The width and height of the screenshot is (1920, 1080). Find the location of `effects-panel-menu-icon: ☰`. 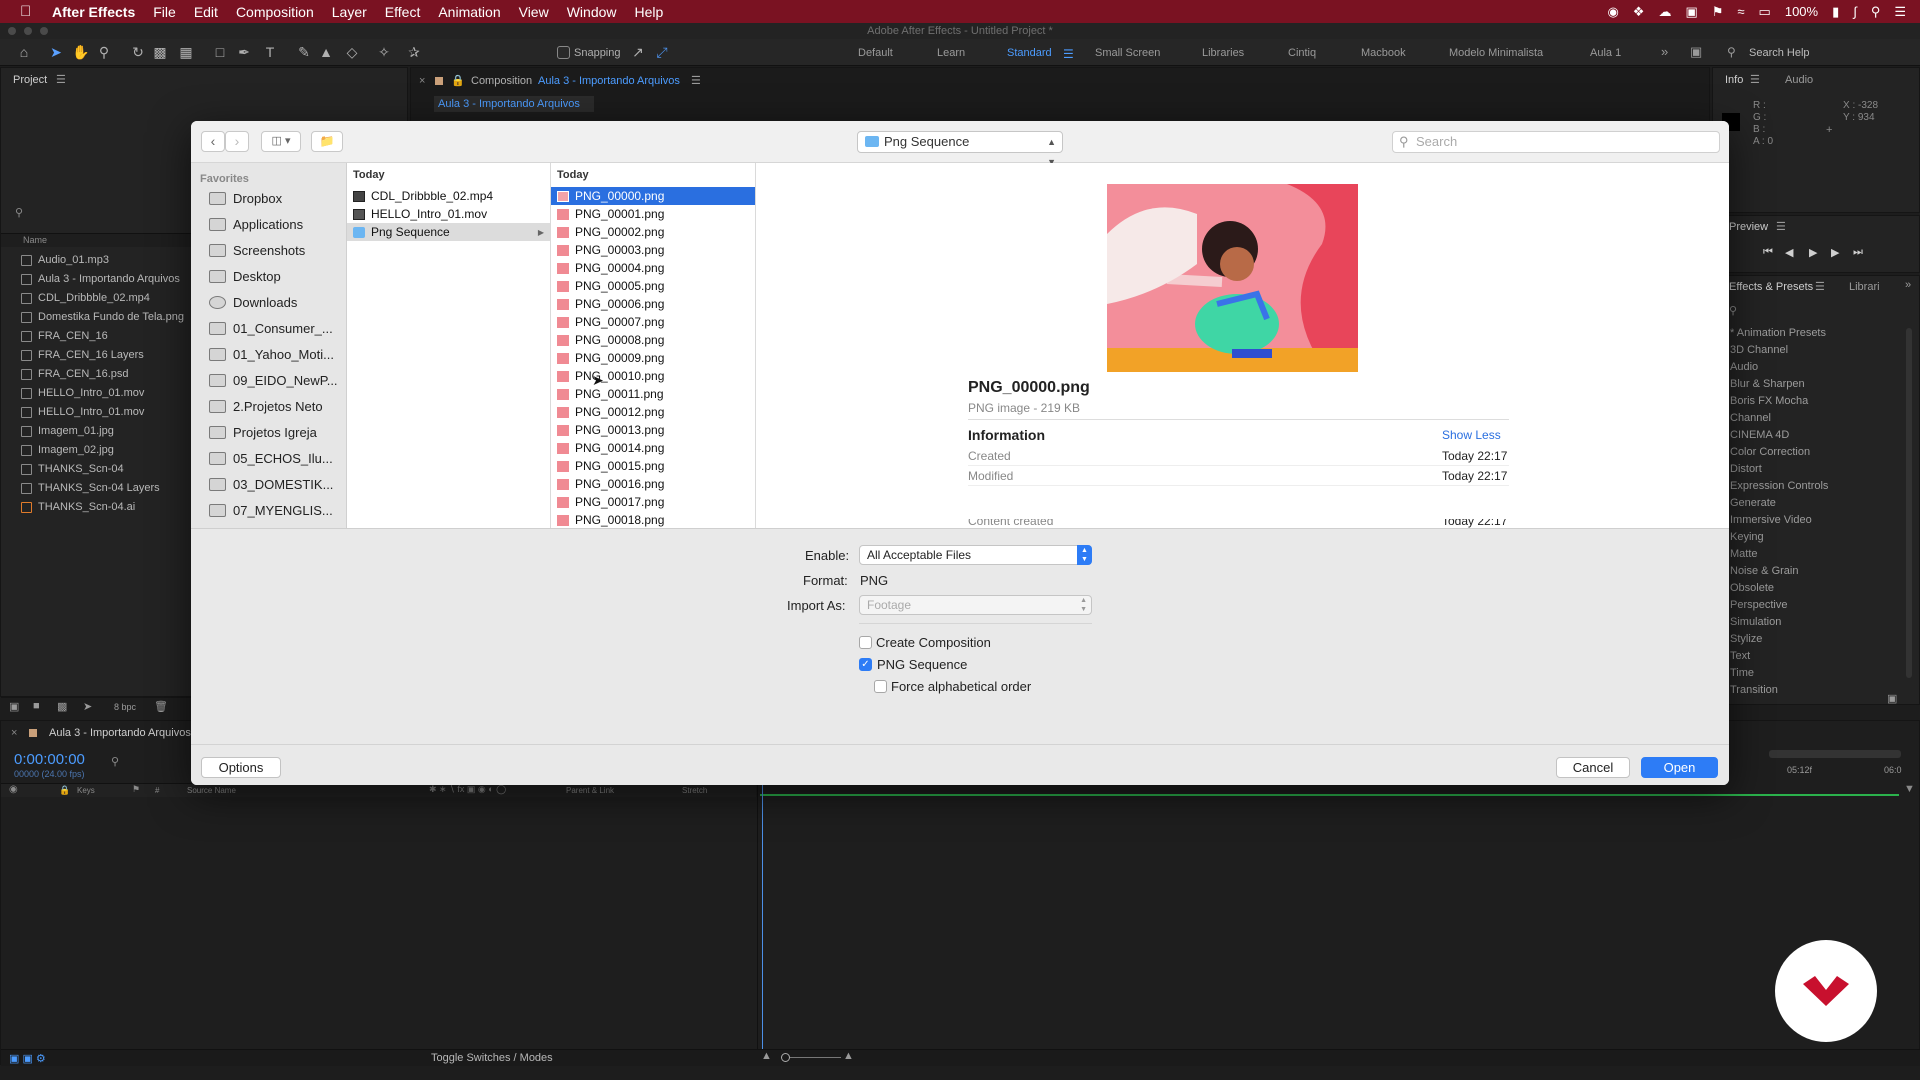

effects-panel-menu-icon: ☰ is located at coordinates (1820, 286).